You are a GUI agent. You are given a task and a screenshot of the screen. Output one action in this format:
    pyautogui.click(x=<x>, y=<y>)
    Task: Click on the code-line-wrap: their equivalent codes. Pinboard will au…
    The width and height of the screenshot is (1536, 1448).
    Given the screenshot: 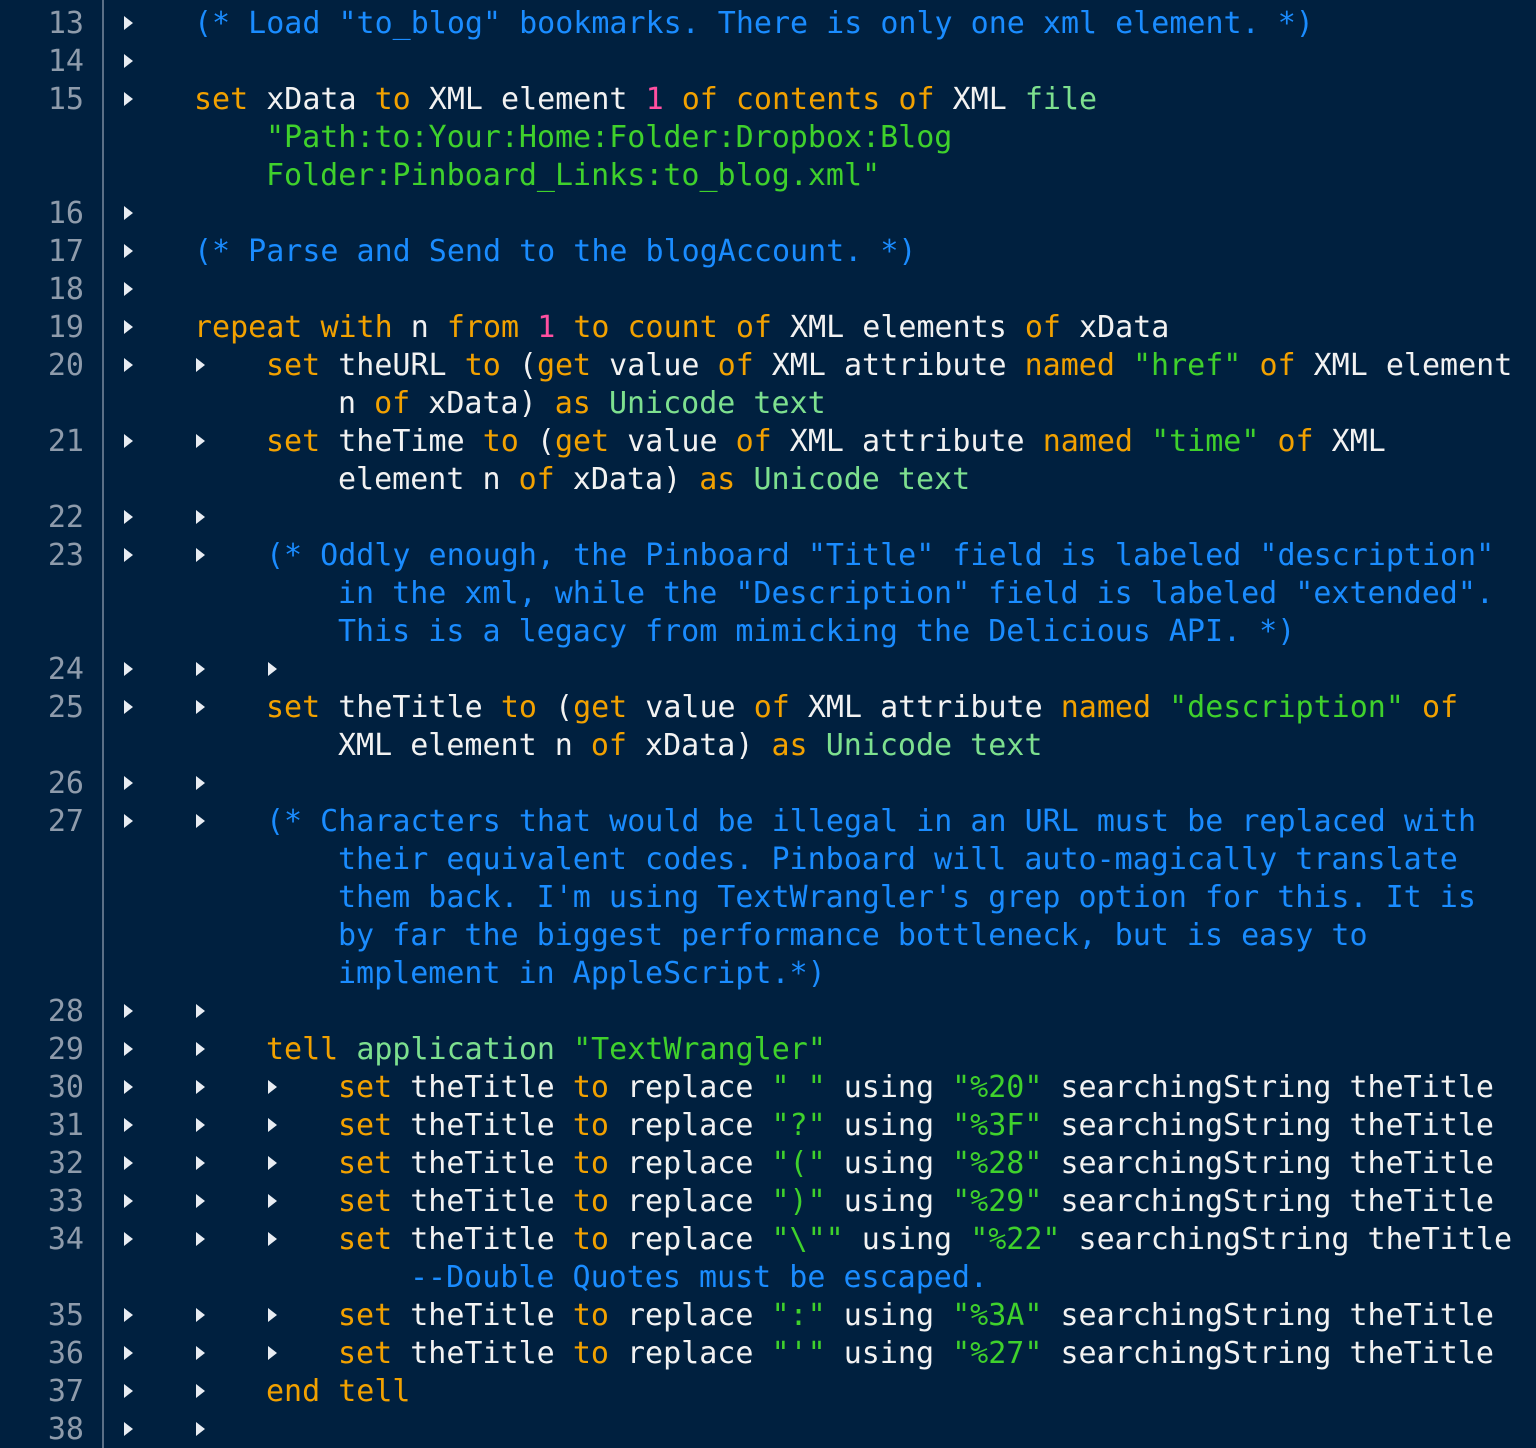 What is the action you would take?
    pyautogui.click(x=768, y=860)
    